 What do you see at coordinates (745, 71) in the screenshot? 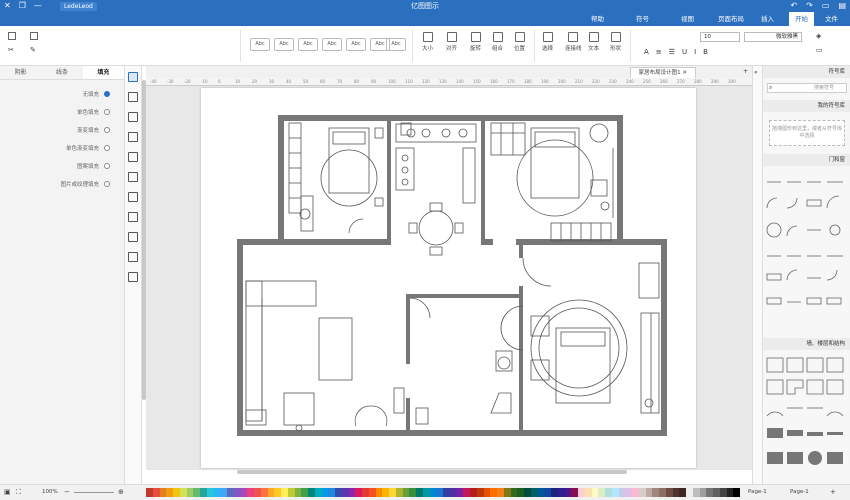
I see `add-tab-icon: +` at bounding box center [745, 71].